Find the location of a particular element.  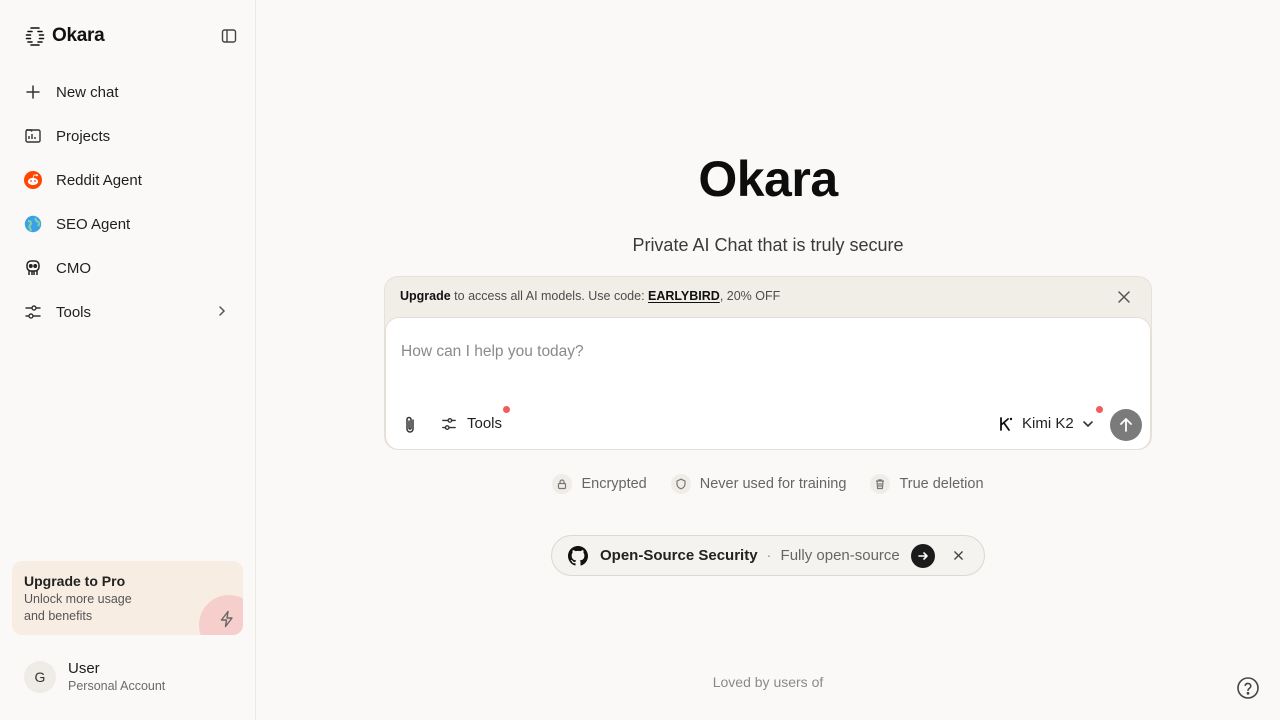

arrow-right-icon is located at coordinates (922, 555).